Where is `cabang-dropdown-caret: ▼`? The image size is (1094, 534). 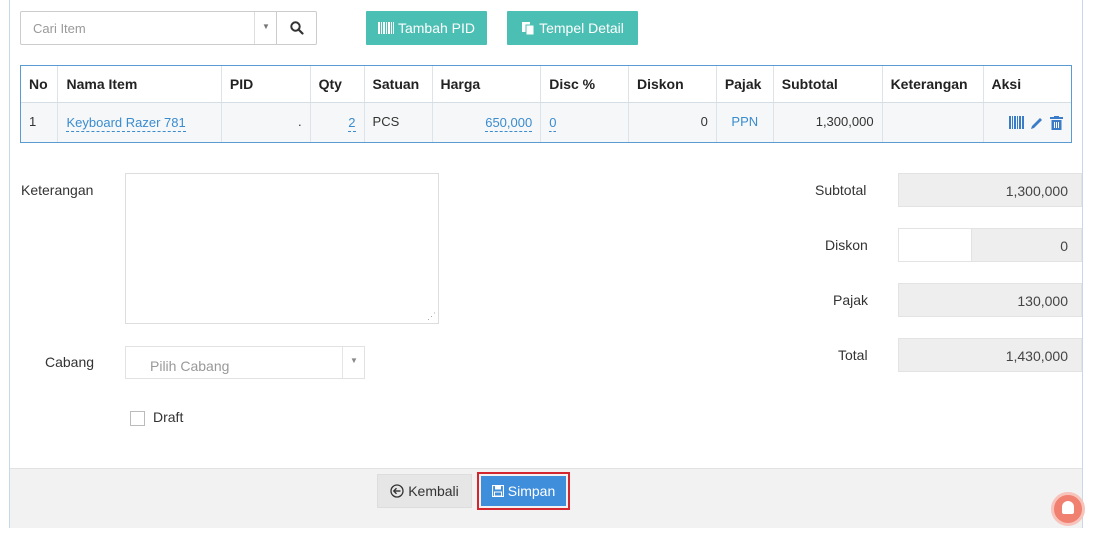 cabang-dropdown-caret: ▼ is located at coordinates (353, 362).